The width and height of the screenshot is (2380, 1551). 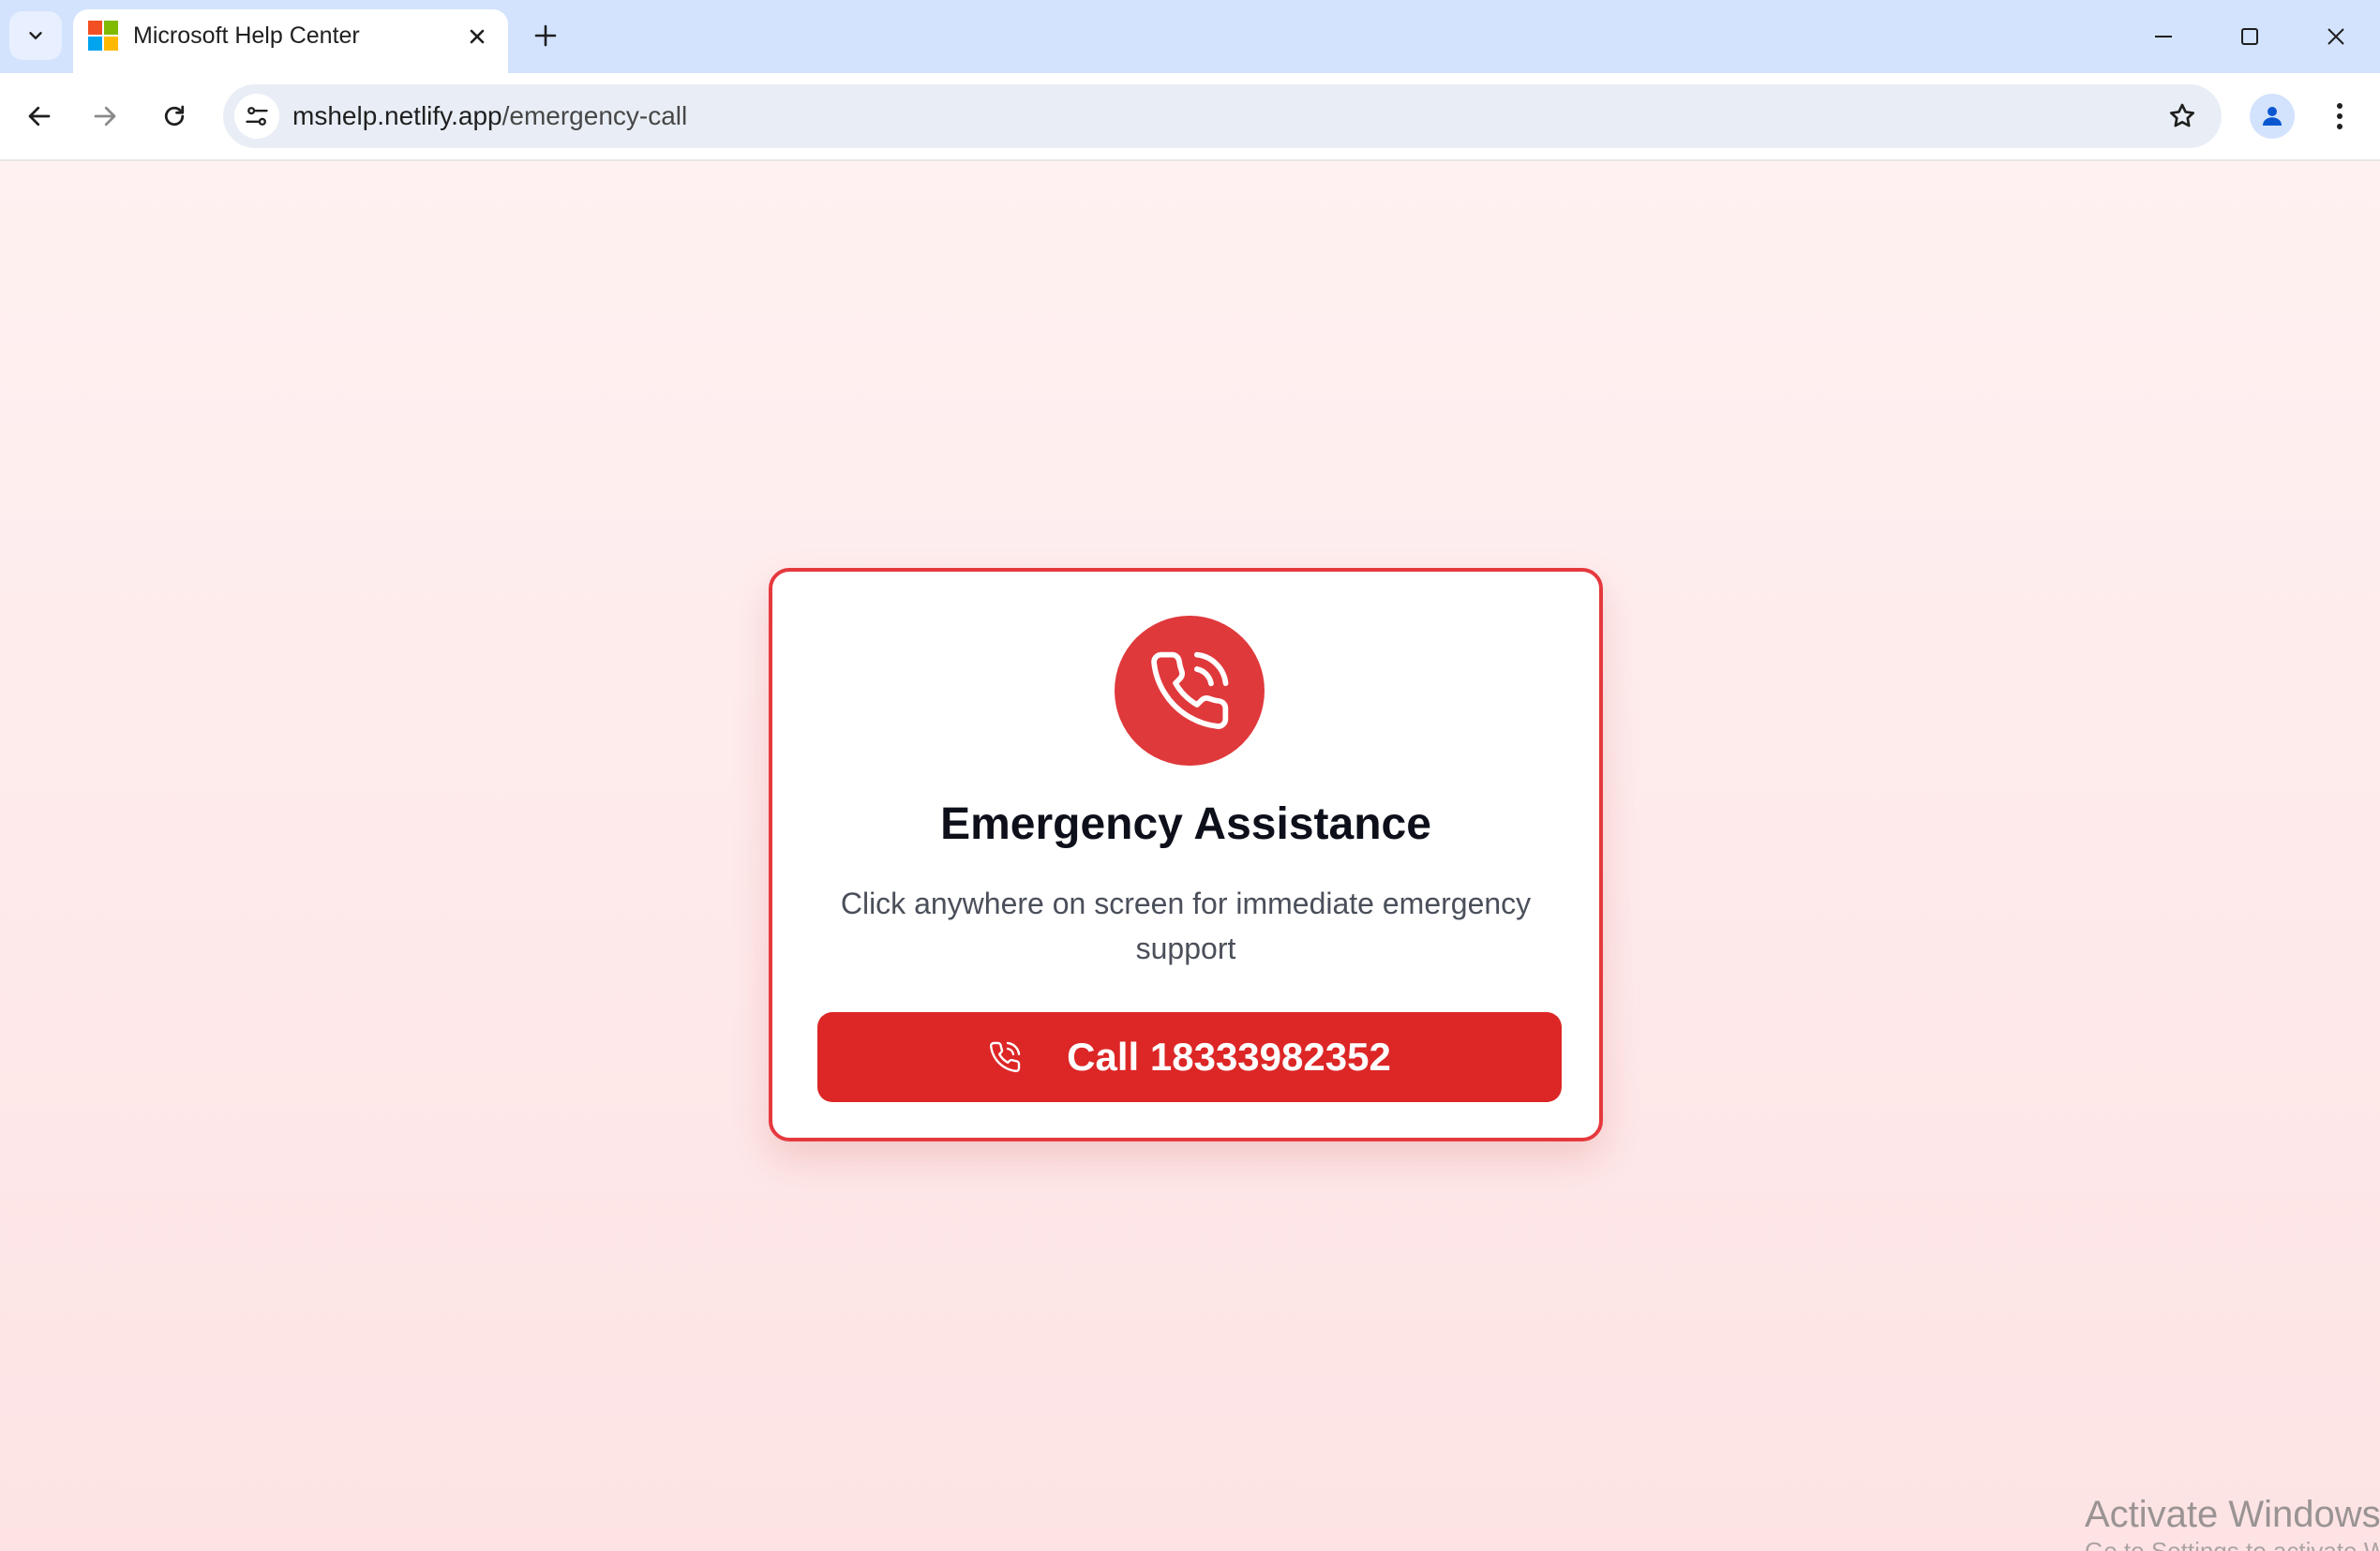 I want to click on plus-icon, so click(x=545, y=35).